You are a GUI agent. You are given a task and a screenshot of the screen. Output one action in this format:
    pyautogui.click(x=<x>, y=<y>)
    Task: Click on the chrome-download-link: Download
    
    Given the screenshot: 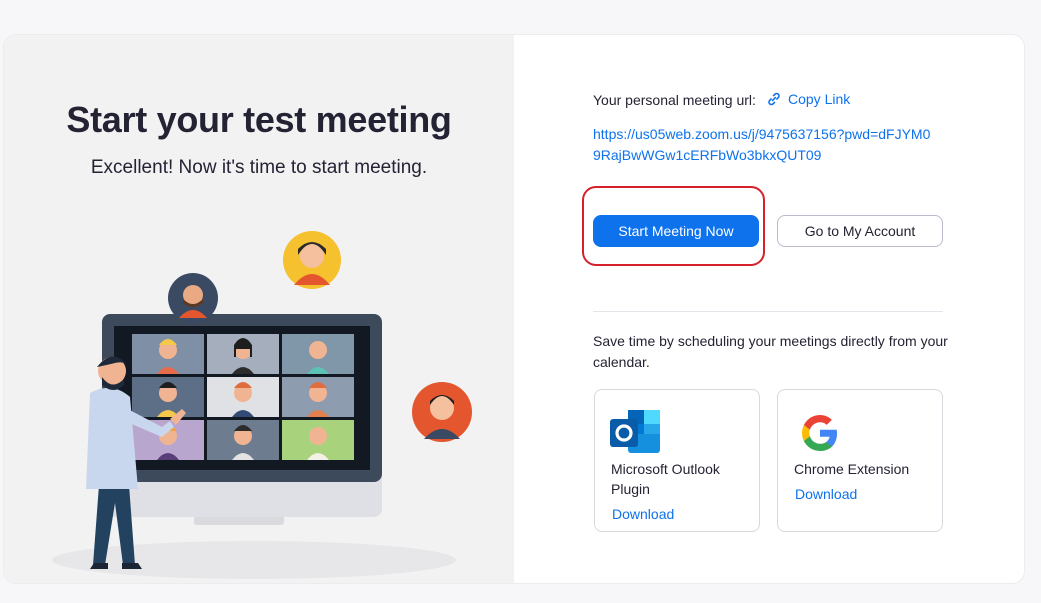 What is the action you would take?
    pyautogui.click(x=826, y=494)
    